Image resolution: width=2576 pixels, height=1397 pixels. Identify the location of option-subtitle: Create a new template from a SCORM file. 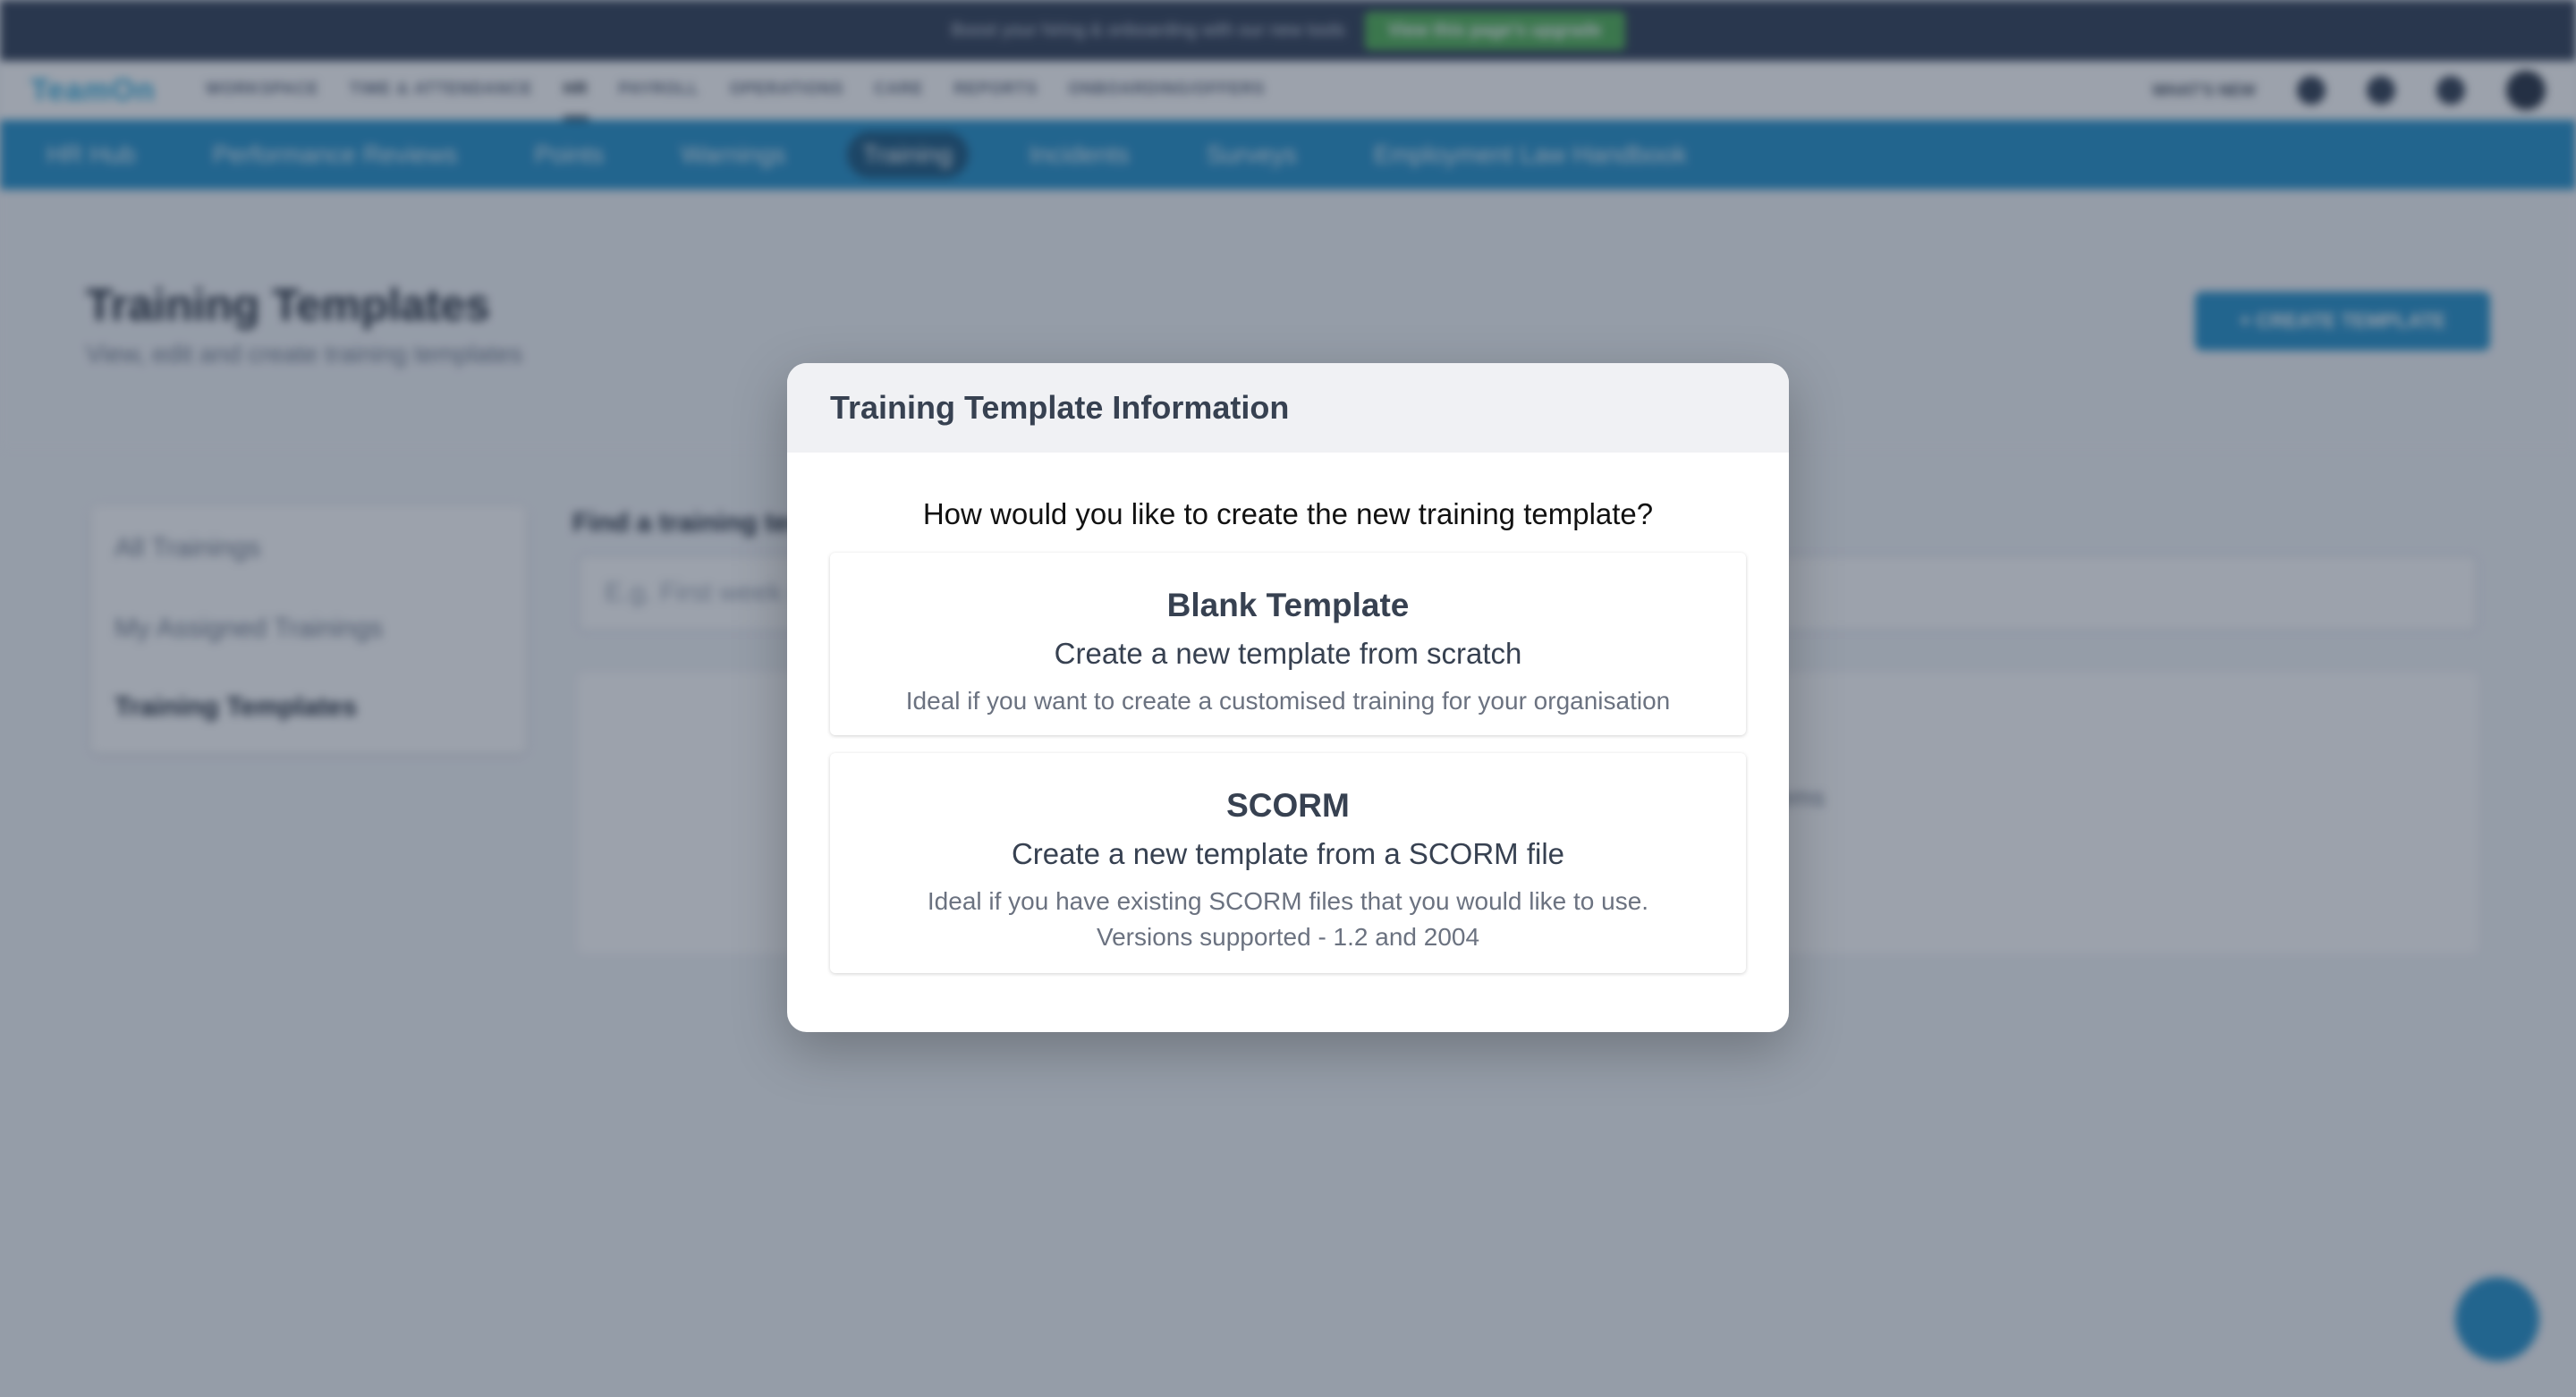
(1288, 854).